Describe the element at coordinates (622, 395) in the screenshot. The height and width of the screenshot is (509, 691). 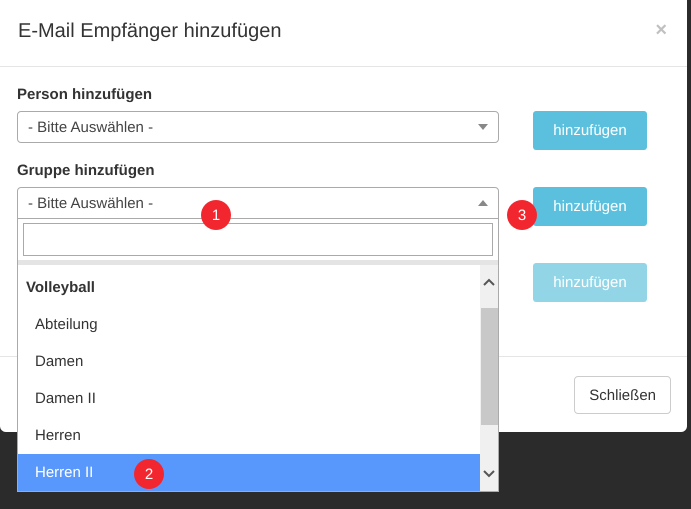
I see `close-dialog-button: Schließen` at that location.